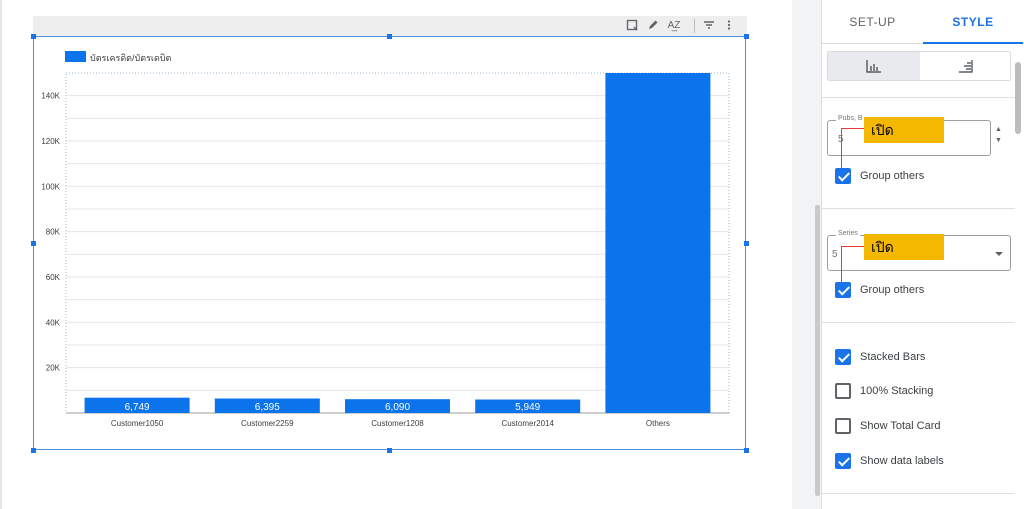 Image resolution: width=1024 pixels, height=509 pixels. What do you see at coordinates (893, 357) in the screenshot?
I see `stacked-bars-label: Stacked Bars` at bounding box center [893, 357].